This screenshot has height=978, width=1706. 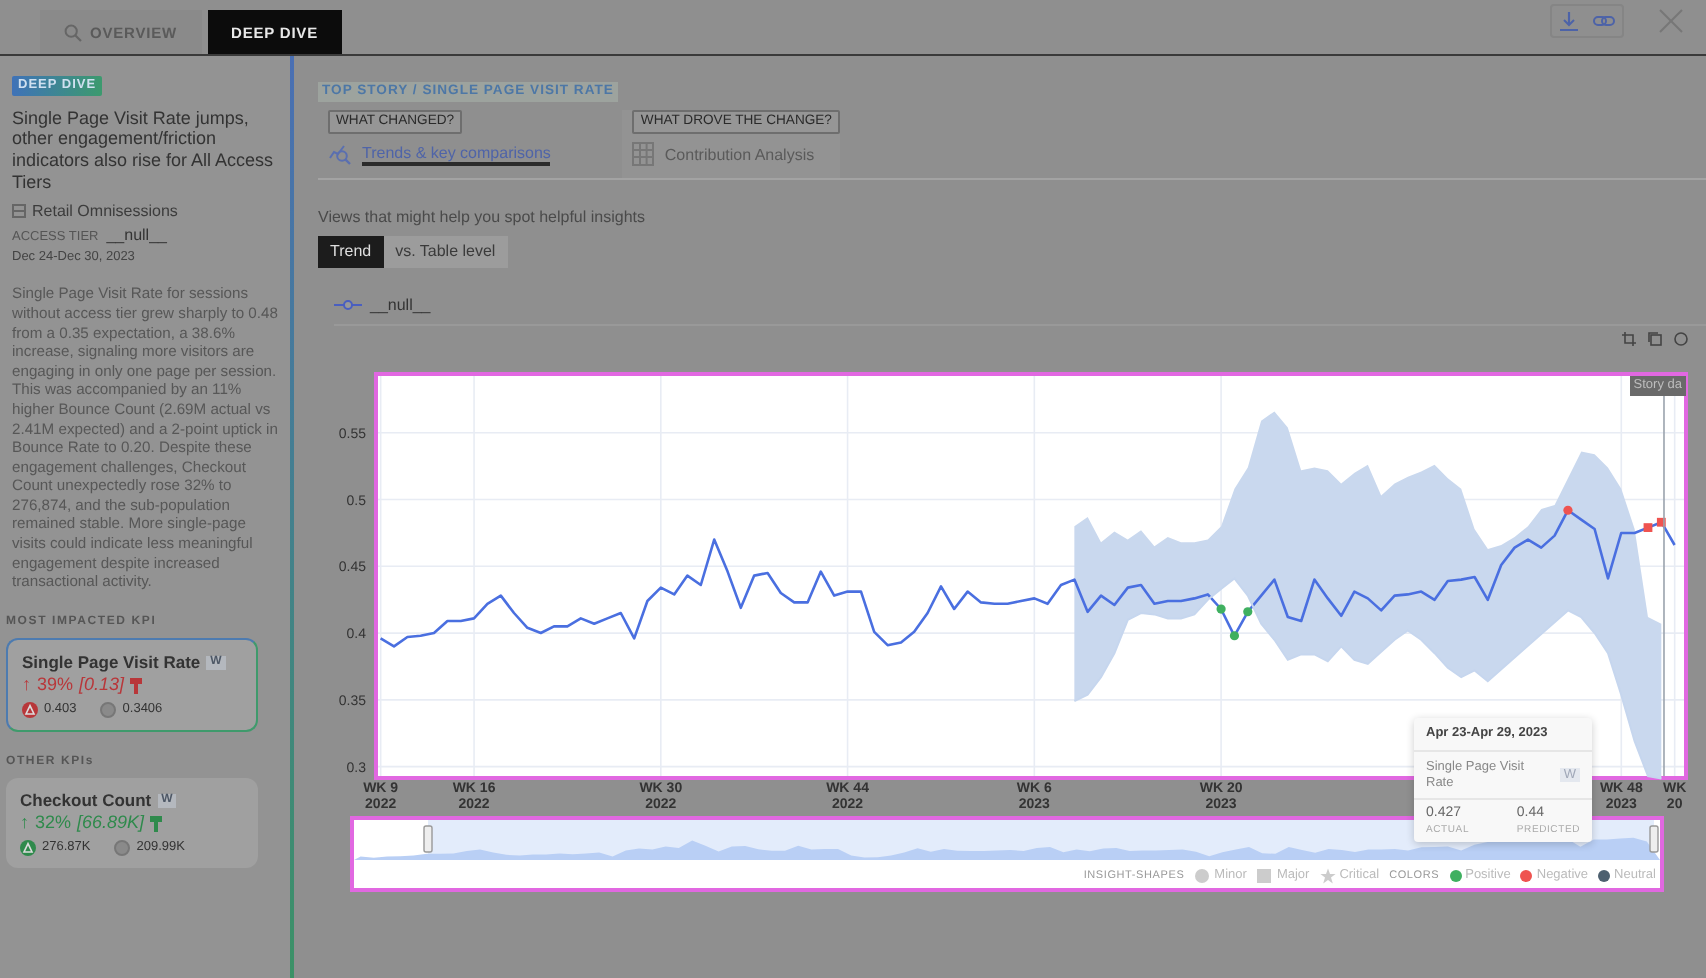 I want to click on change-delta: [0.13], so click(x=102, y=685).